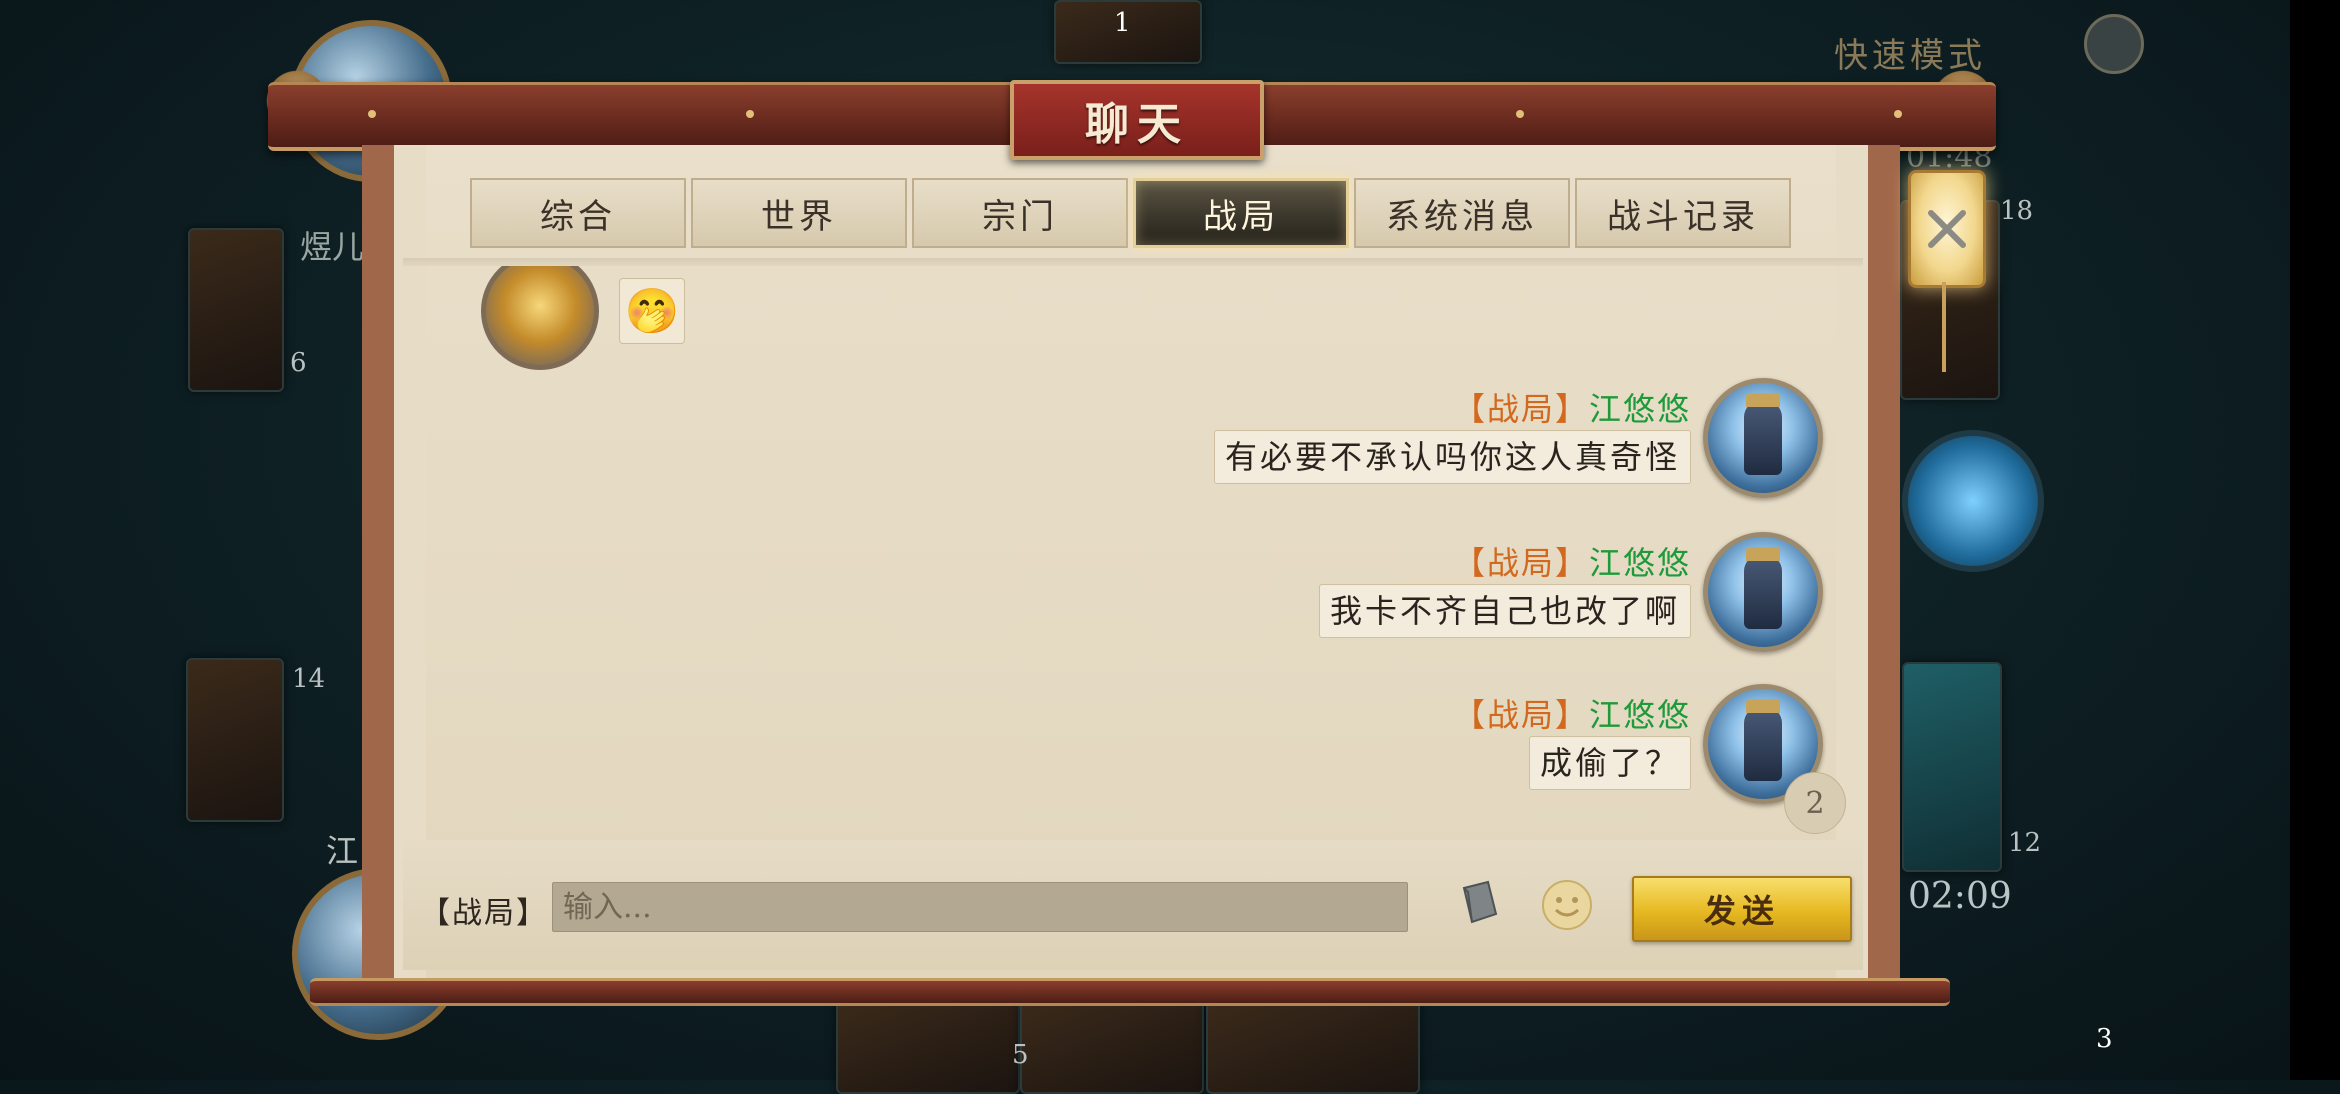  What do you see at coordinates (235, 740) in the screenshot?
I see `left-mid-card` at bounding box center [235, 740].